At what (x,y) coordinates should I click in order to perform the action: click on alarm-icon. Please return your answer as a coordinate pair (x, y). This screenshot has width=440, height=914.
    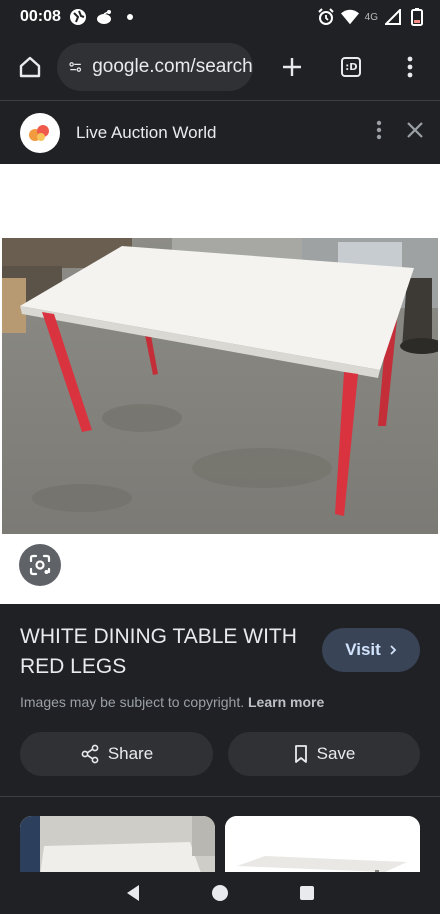
    Looking at the image, I should click on (326, 17).